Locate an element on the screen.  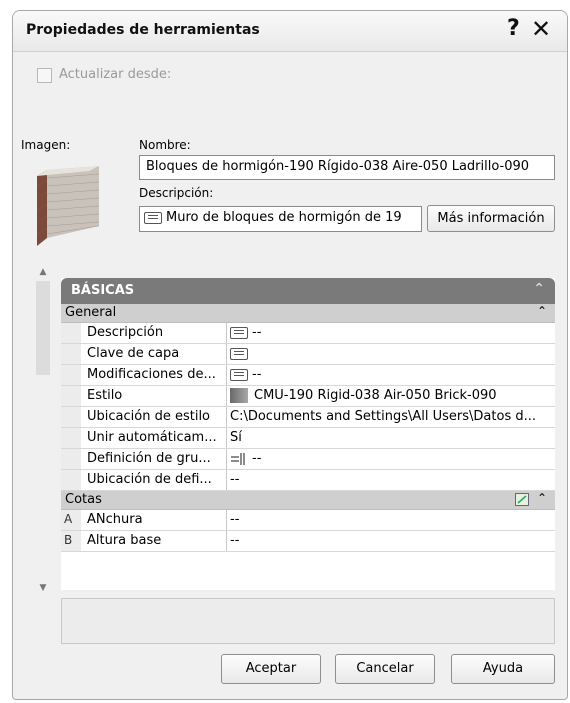
table-row: Clave de capa is located at coordinates (308, 354).